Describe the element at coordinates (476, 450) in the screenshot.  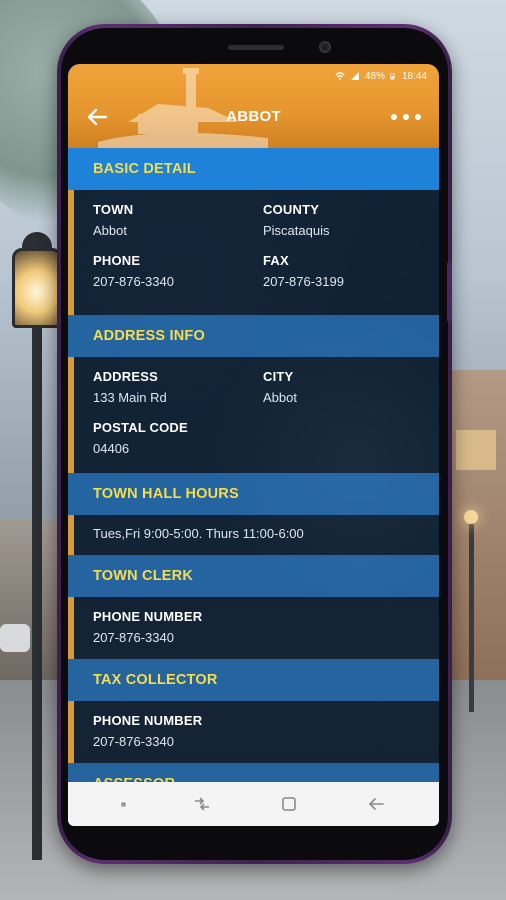
I see `building-window` at that location.